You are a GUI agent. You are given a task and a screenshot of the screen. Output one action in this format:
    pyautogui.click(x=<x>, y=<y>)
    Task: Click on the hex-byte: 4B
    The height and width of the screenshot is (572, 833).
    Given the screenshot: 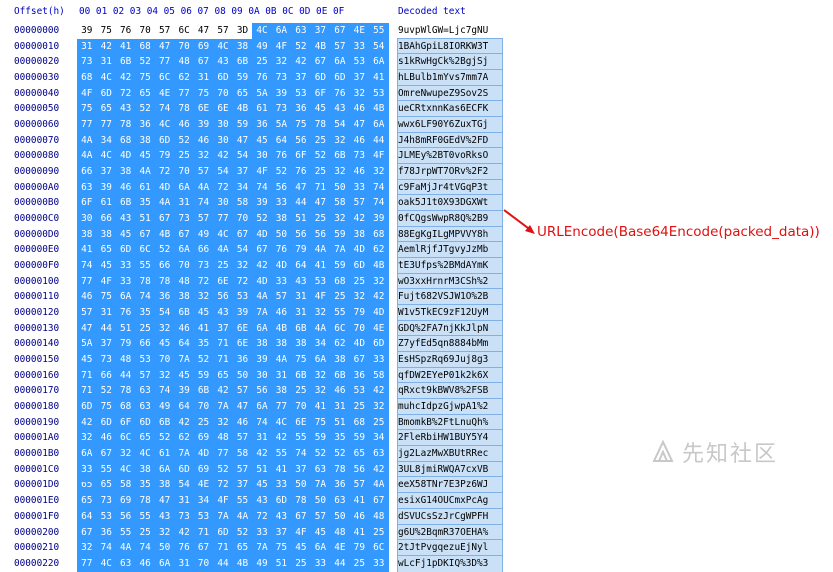 What is the action you would take?
    pyautogui.click(x=164, y=234)
    